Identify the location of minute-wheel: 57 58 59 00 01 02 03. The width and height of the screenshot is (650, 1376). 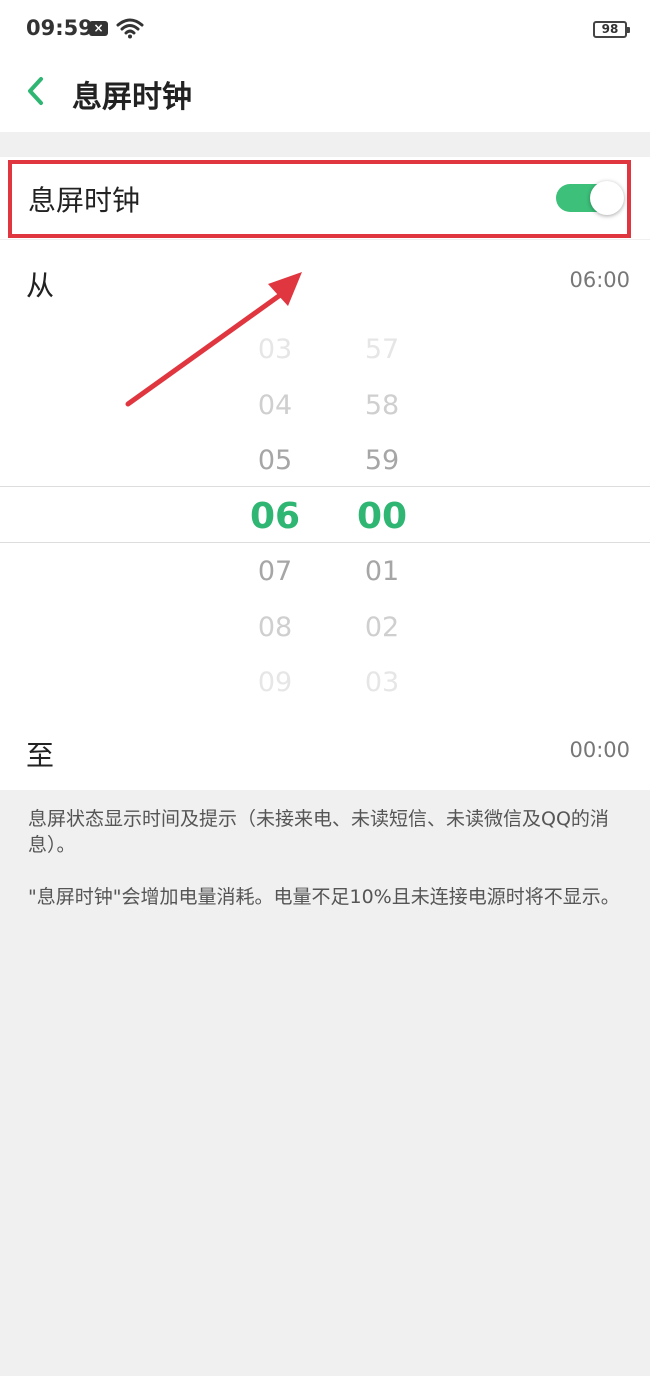
(382, 512).